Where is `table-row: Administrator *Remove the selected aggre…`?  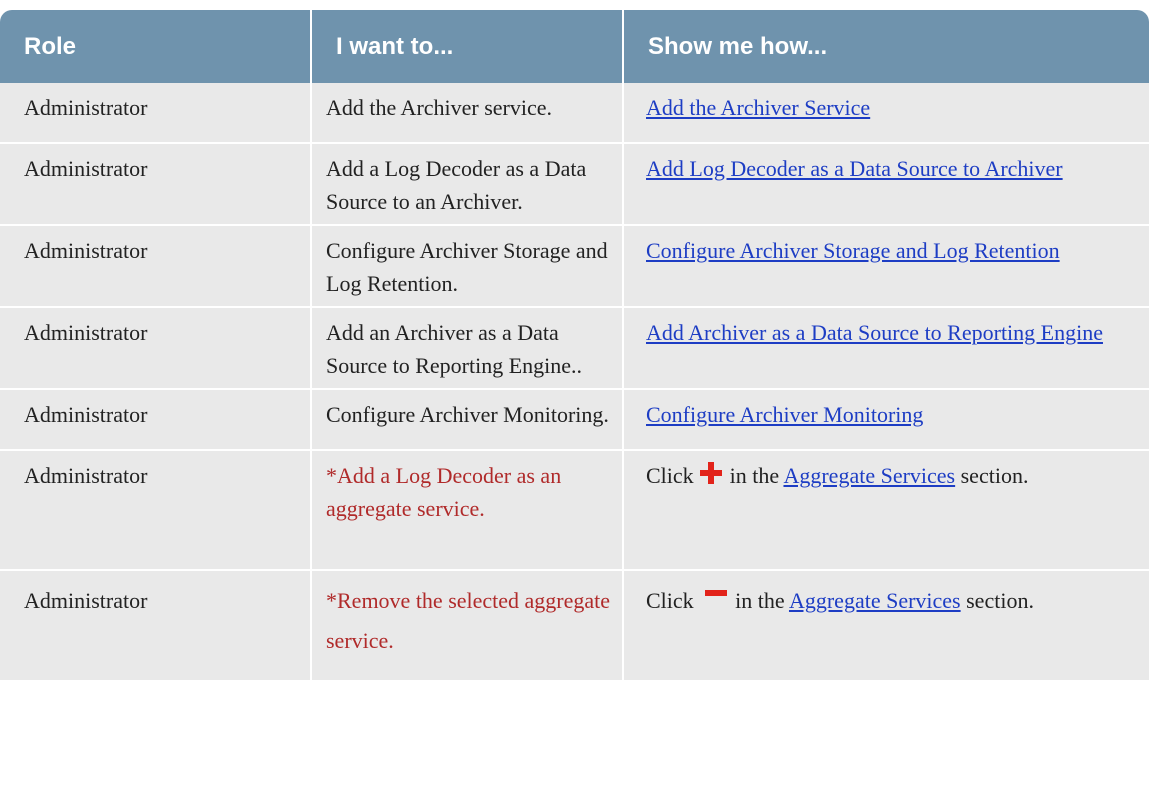
table-row: Administrator *Remove the selected aggre… is located at coordinates (574, 626).